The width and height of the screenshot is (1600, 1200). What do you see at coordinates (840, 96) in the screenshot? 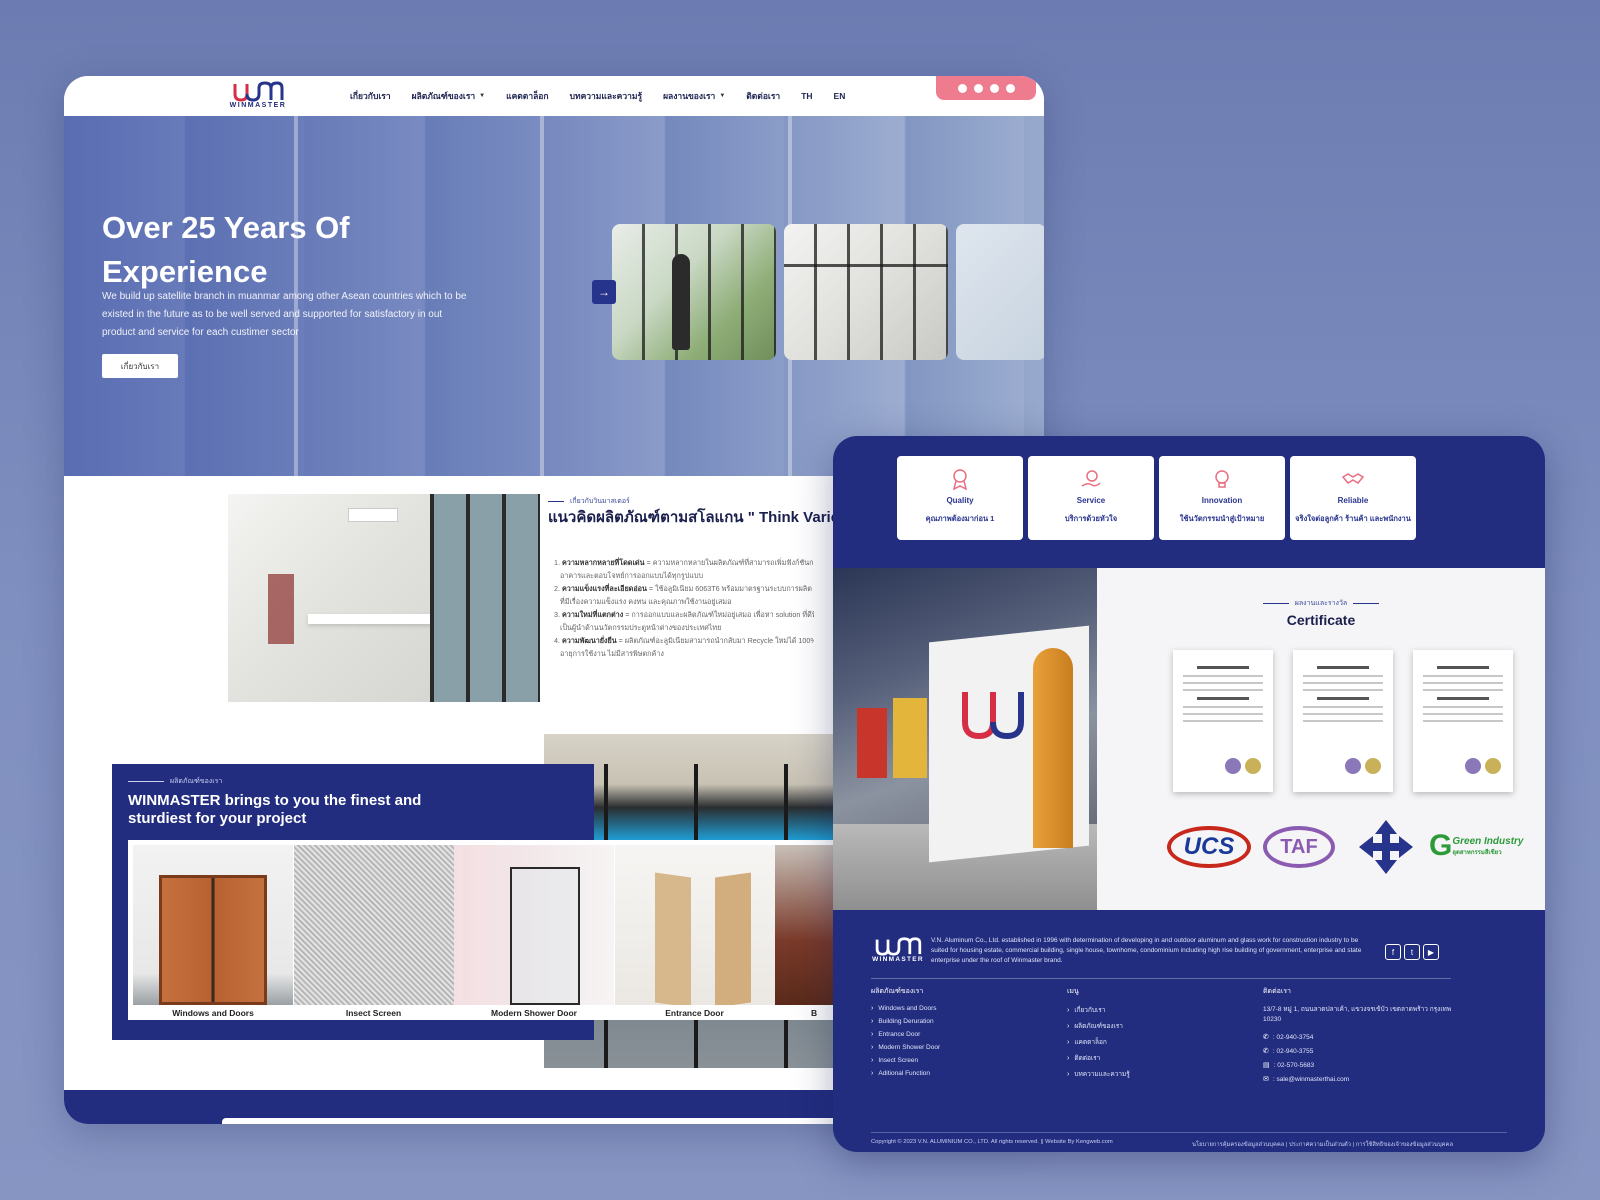
I see `lang-en: EN` at bounding box center [840, 96].